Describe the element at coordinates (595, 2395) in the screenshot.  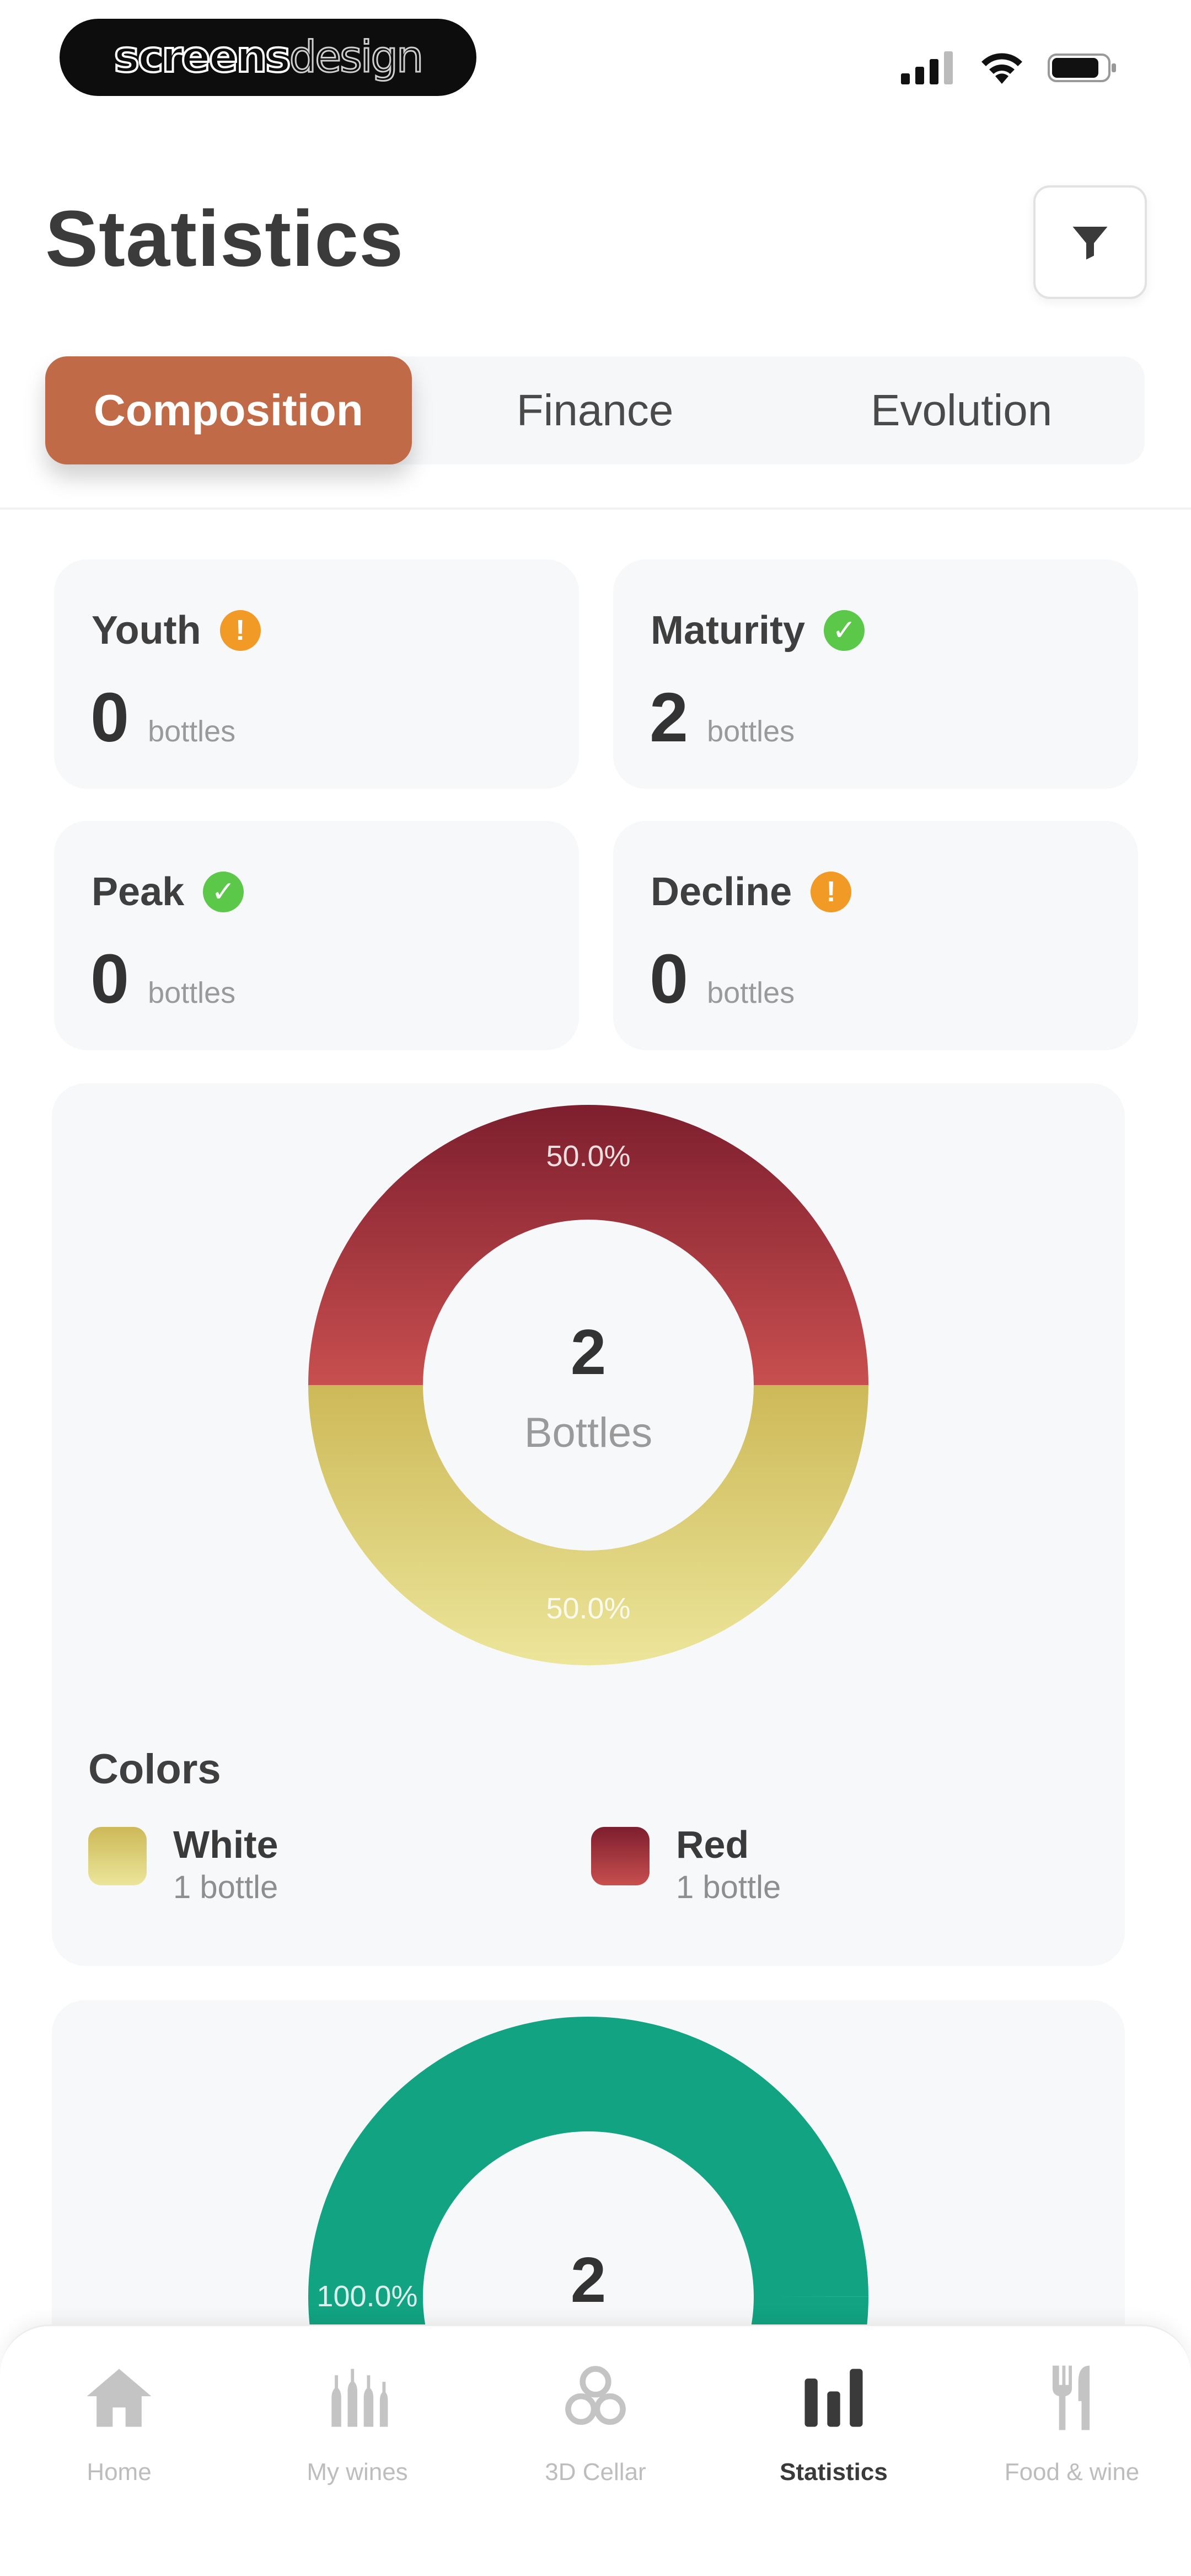
I see `cellar-icon` at that location.